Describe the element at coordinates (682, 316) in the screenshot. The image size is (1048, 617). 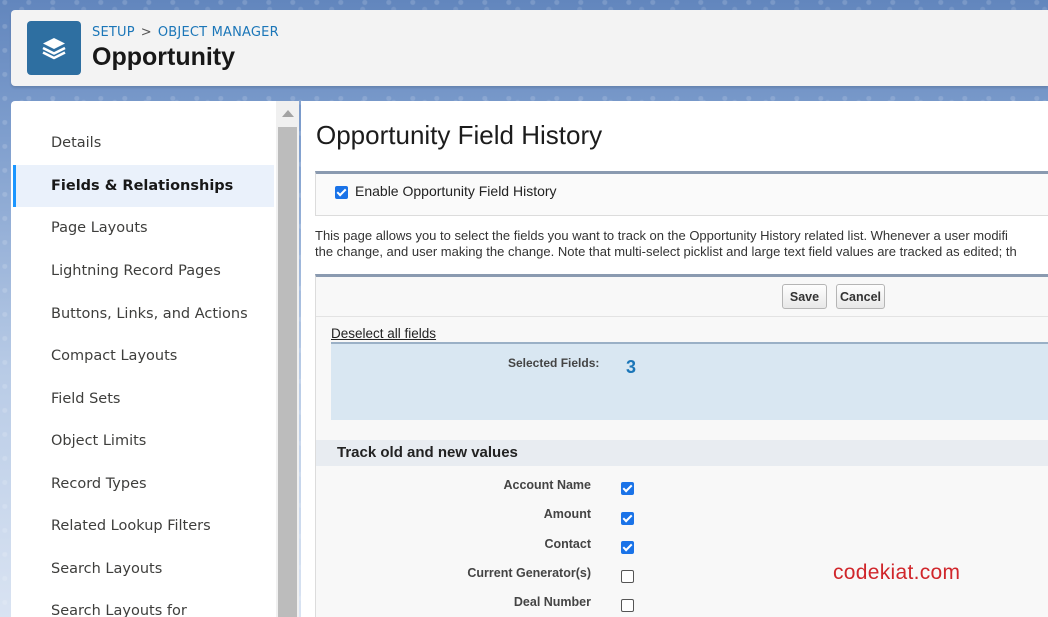
I see `divider` at that location.